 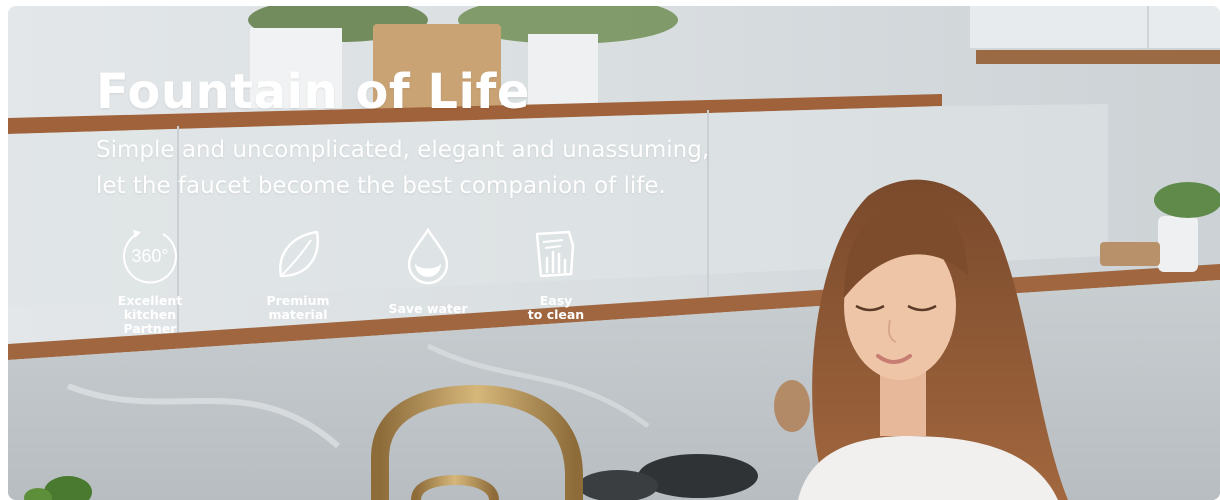 I want to click on feature-save-water: Save water, so click(x=428, y=270).